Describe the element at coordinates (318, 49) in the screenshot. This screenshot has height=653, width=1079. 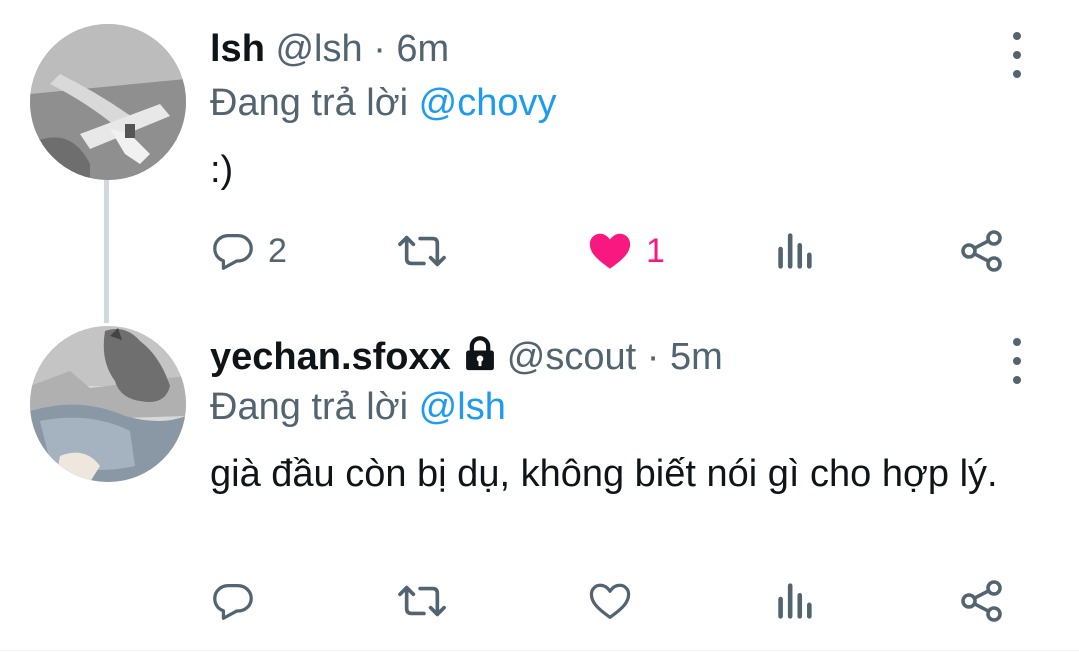
I see `handle: @lsh` at that location.